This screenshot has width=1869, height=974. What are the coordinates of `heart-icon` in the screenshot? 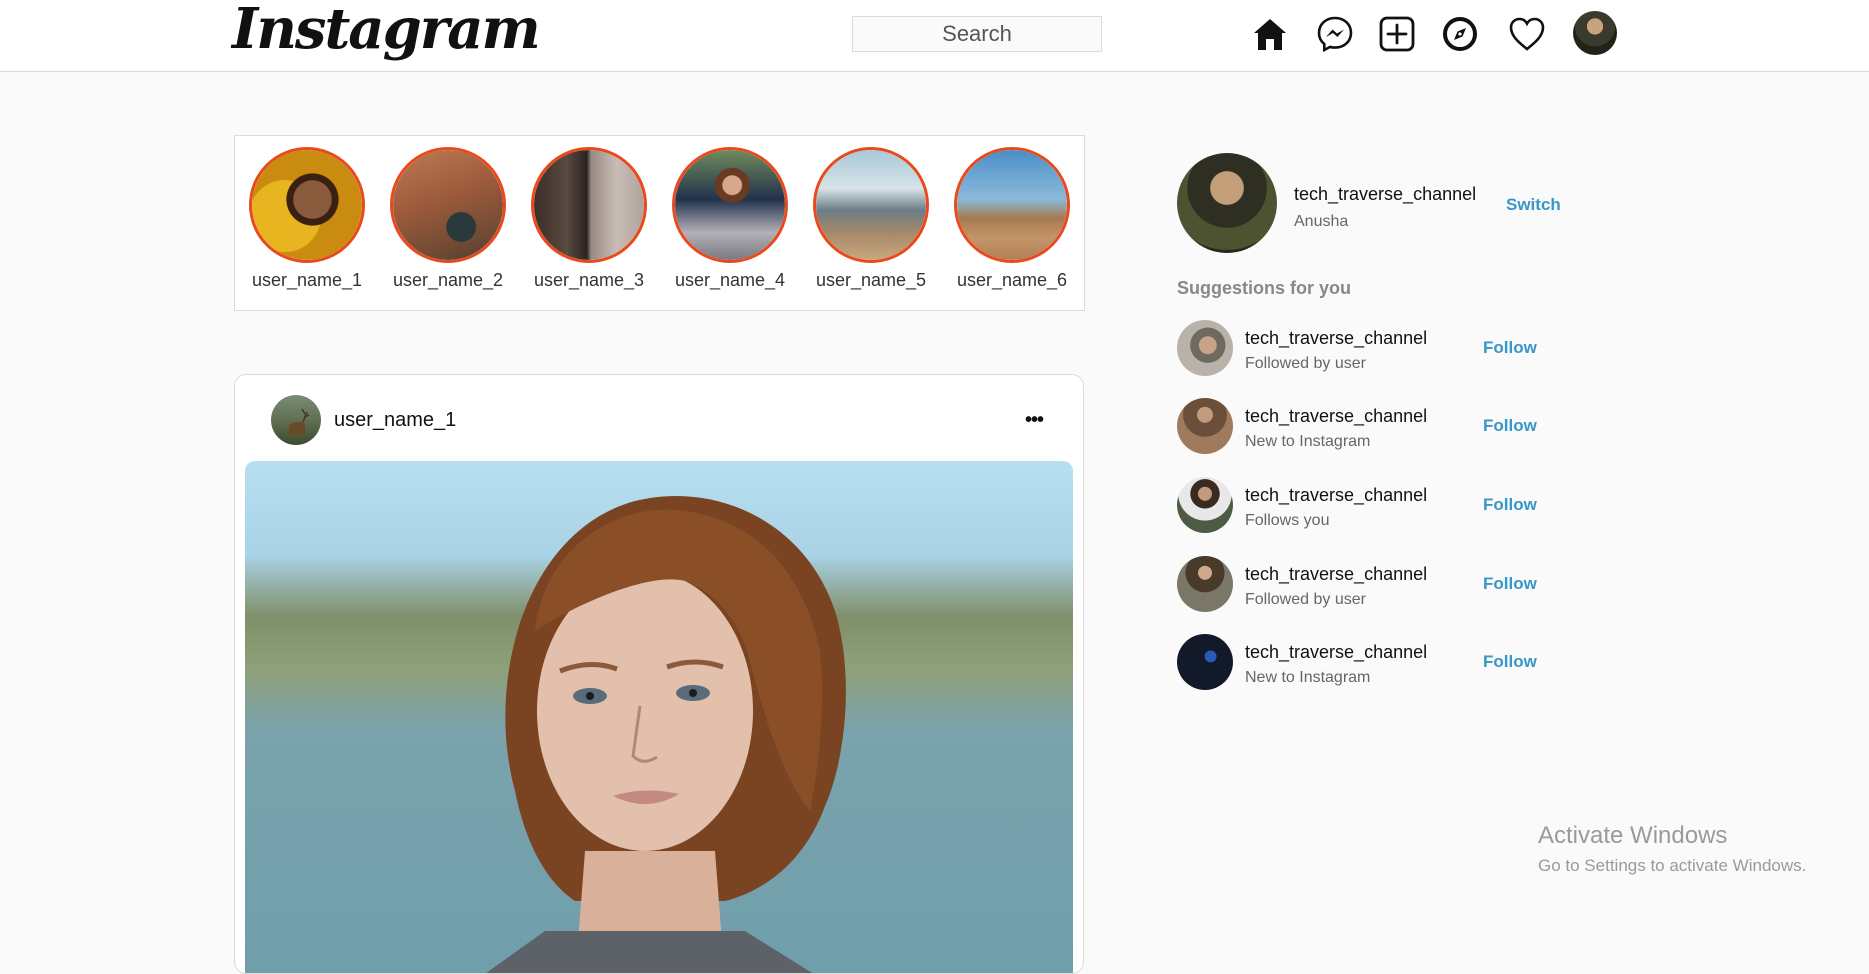 It's located at (1527, 34).